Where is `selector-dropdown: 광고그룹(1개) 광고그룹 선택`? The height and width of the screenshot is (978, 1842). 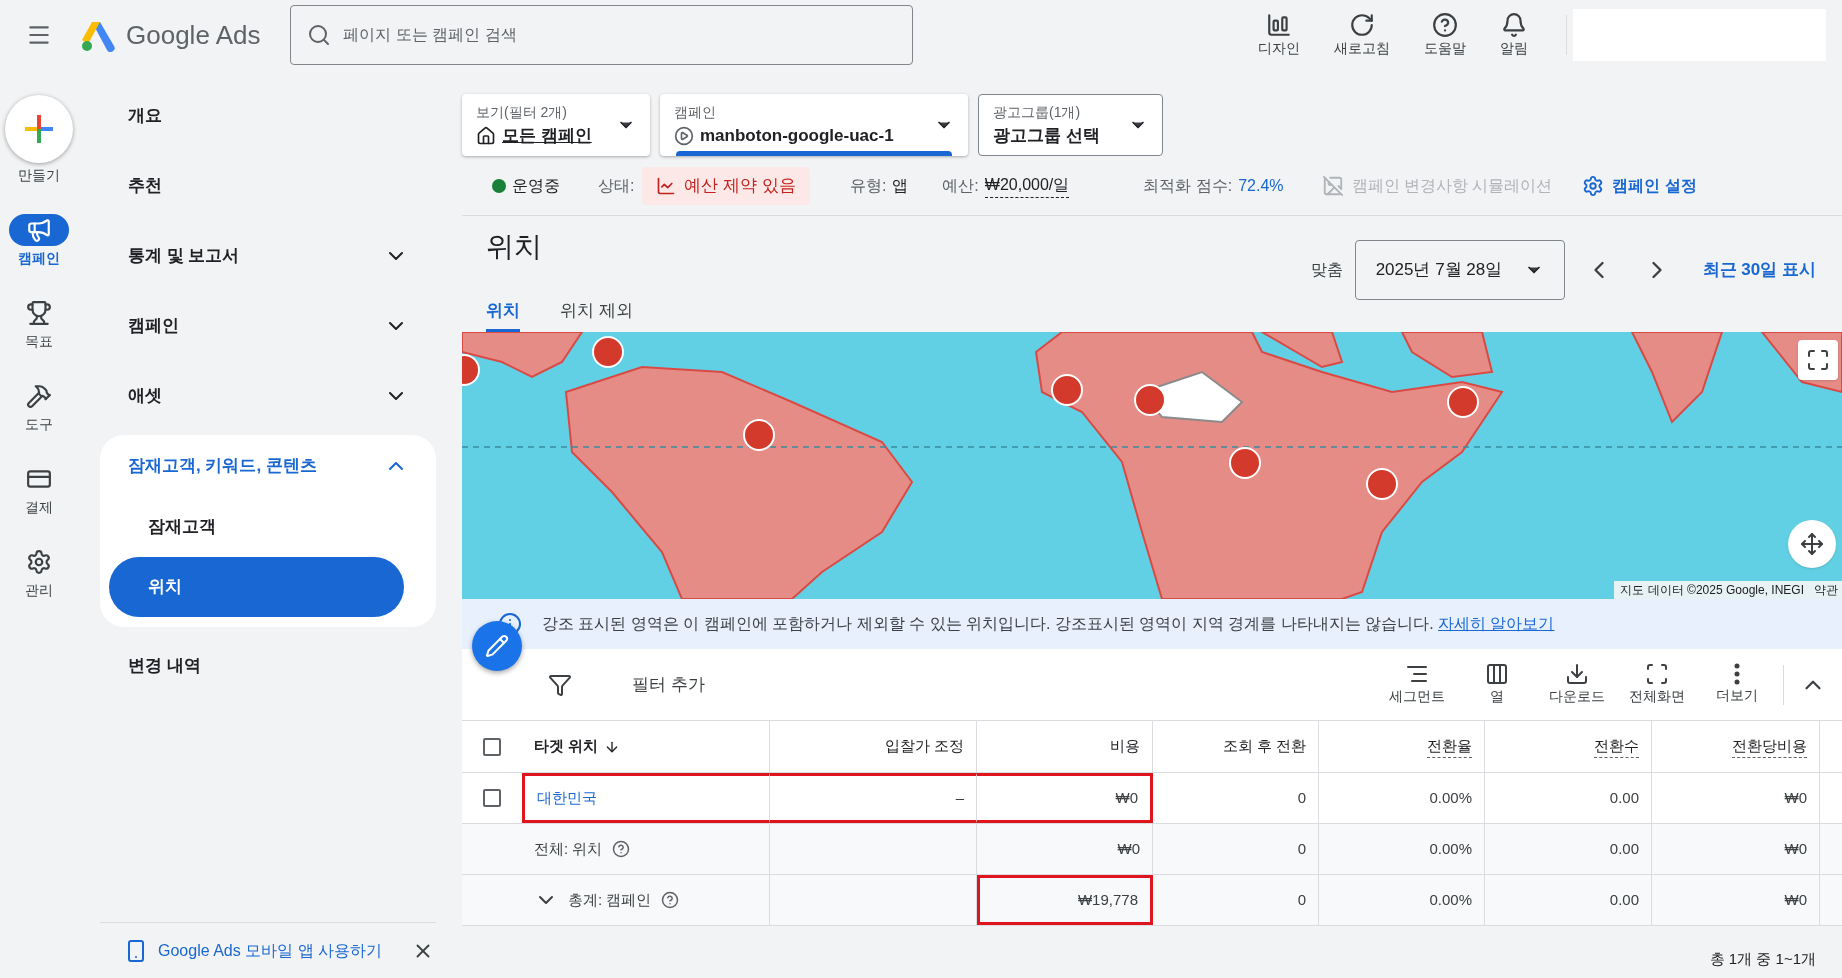
selector-dropdown: 광고그룹(1개) 광고그룹 선택 is located at coordinates (1070, 125).